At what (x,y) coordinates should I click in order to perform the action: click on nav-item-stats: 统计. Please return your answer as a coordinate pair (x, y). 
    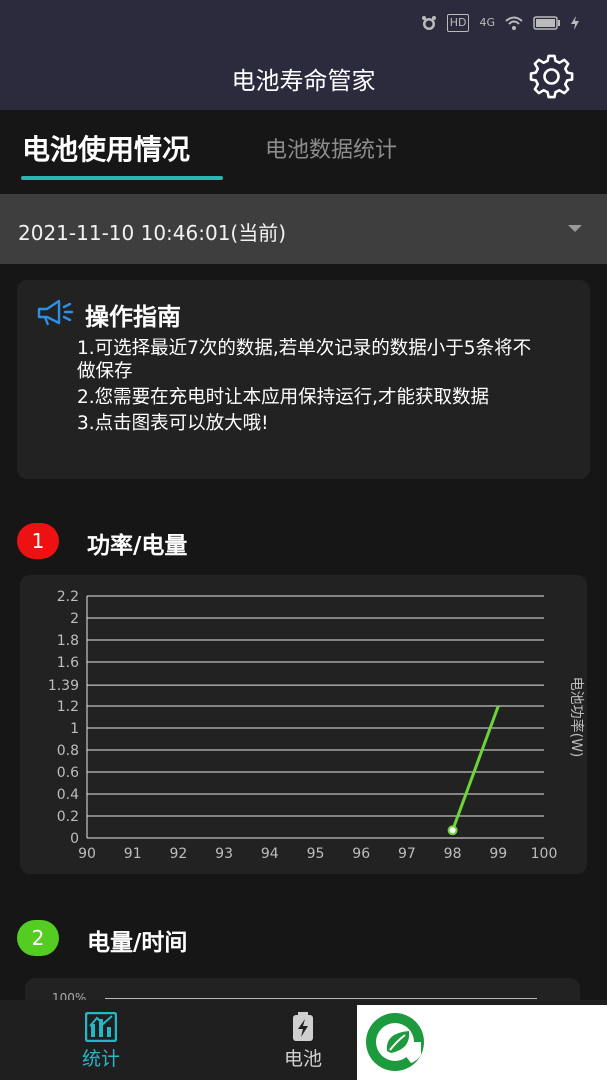
    Looking at the image, I should click on (101, 1040).